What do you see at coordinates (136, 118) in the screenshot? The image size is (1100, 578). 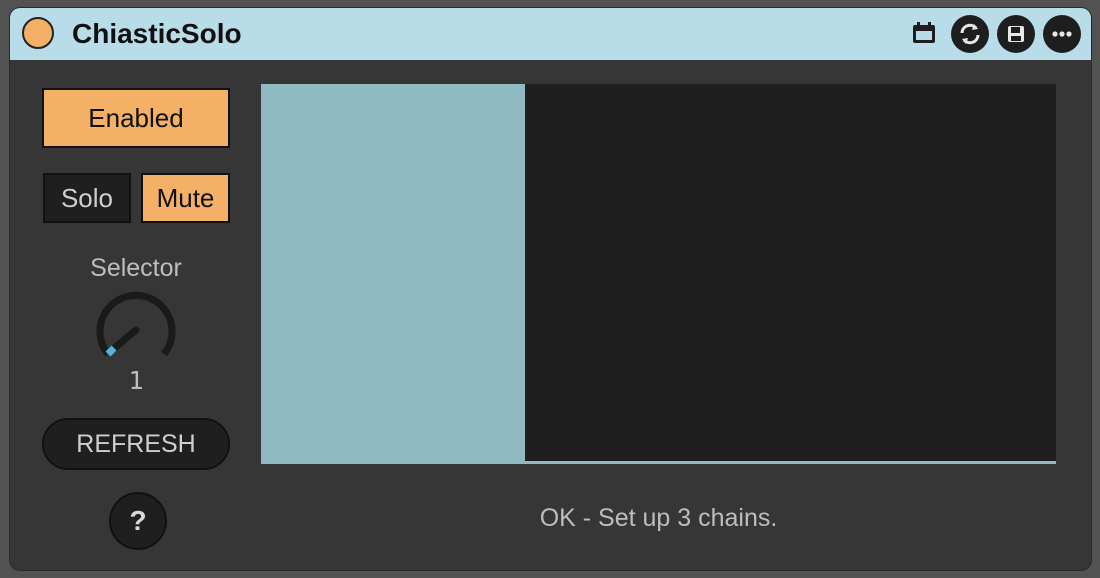 I see `enabled-toggle: Enabled` at bounding box center [136, 118].